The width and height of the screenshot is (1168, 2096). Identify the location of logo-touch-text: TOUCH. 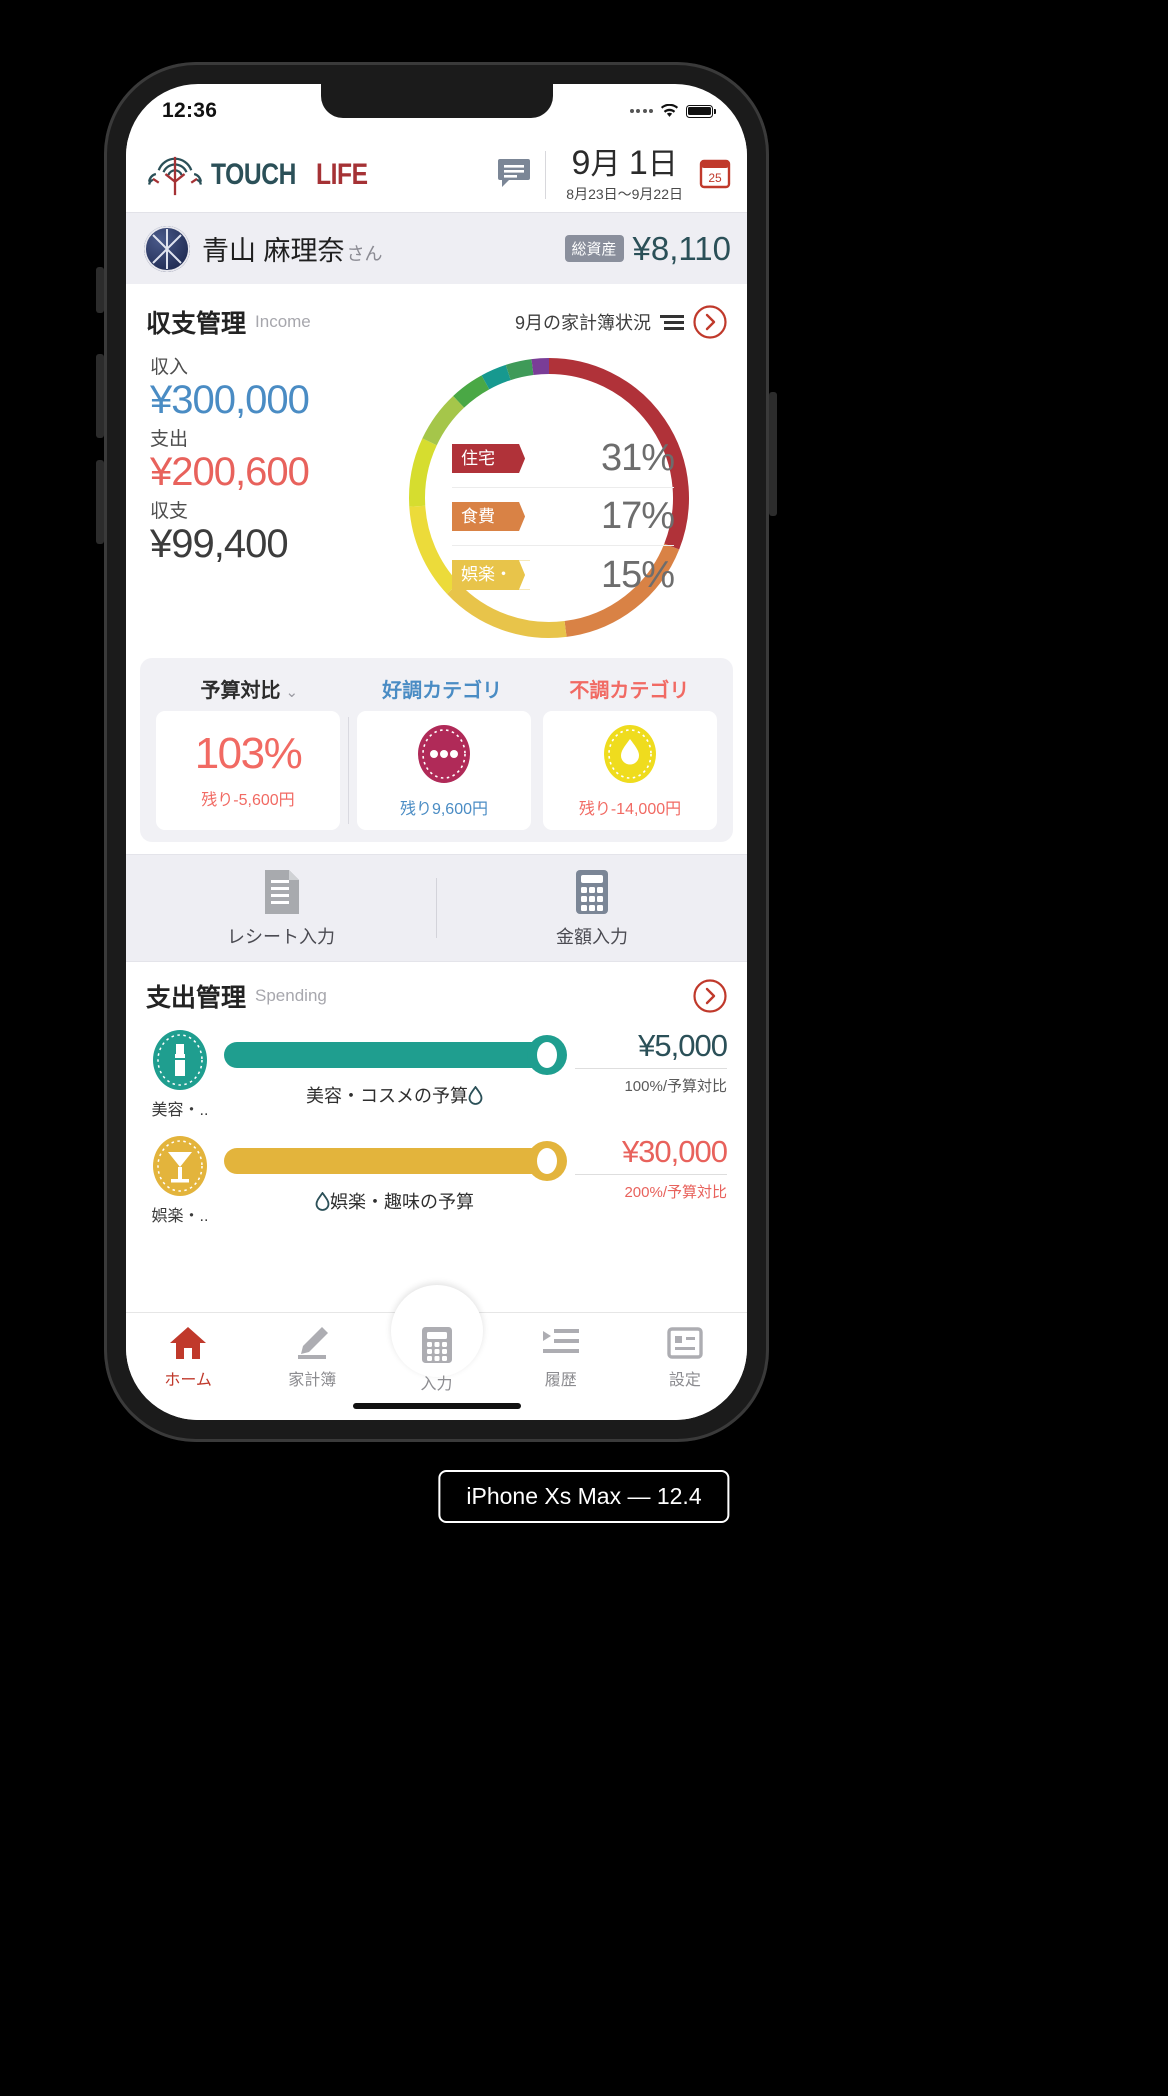
(253, 174).